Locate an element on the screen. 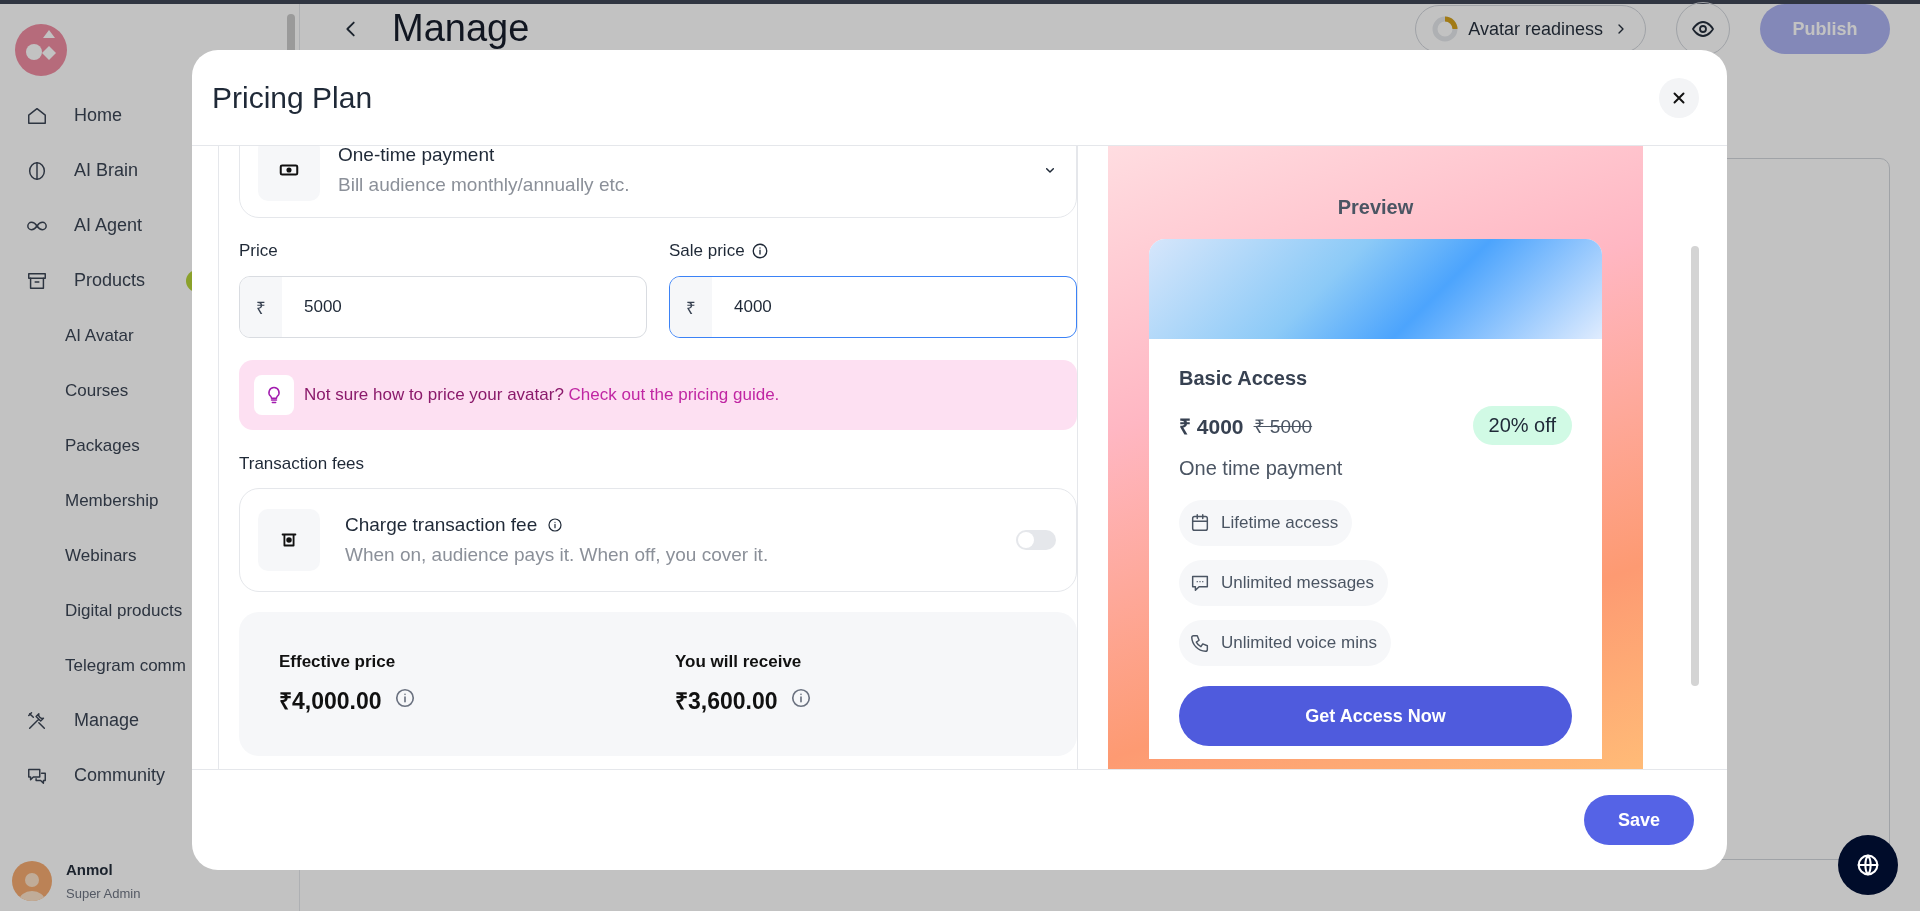 Image resolution: width=1920 pixels, height=911 pixels. calendar-icon is located at coordinates (1200, 523).